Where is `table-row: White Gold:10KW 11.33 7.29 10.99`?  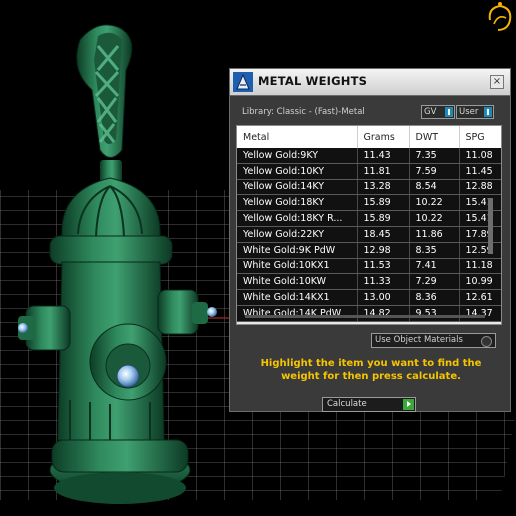
table-row: White Gold:10KW 11.33 7.29 10.99 is located at coordinates (369, 282).